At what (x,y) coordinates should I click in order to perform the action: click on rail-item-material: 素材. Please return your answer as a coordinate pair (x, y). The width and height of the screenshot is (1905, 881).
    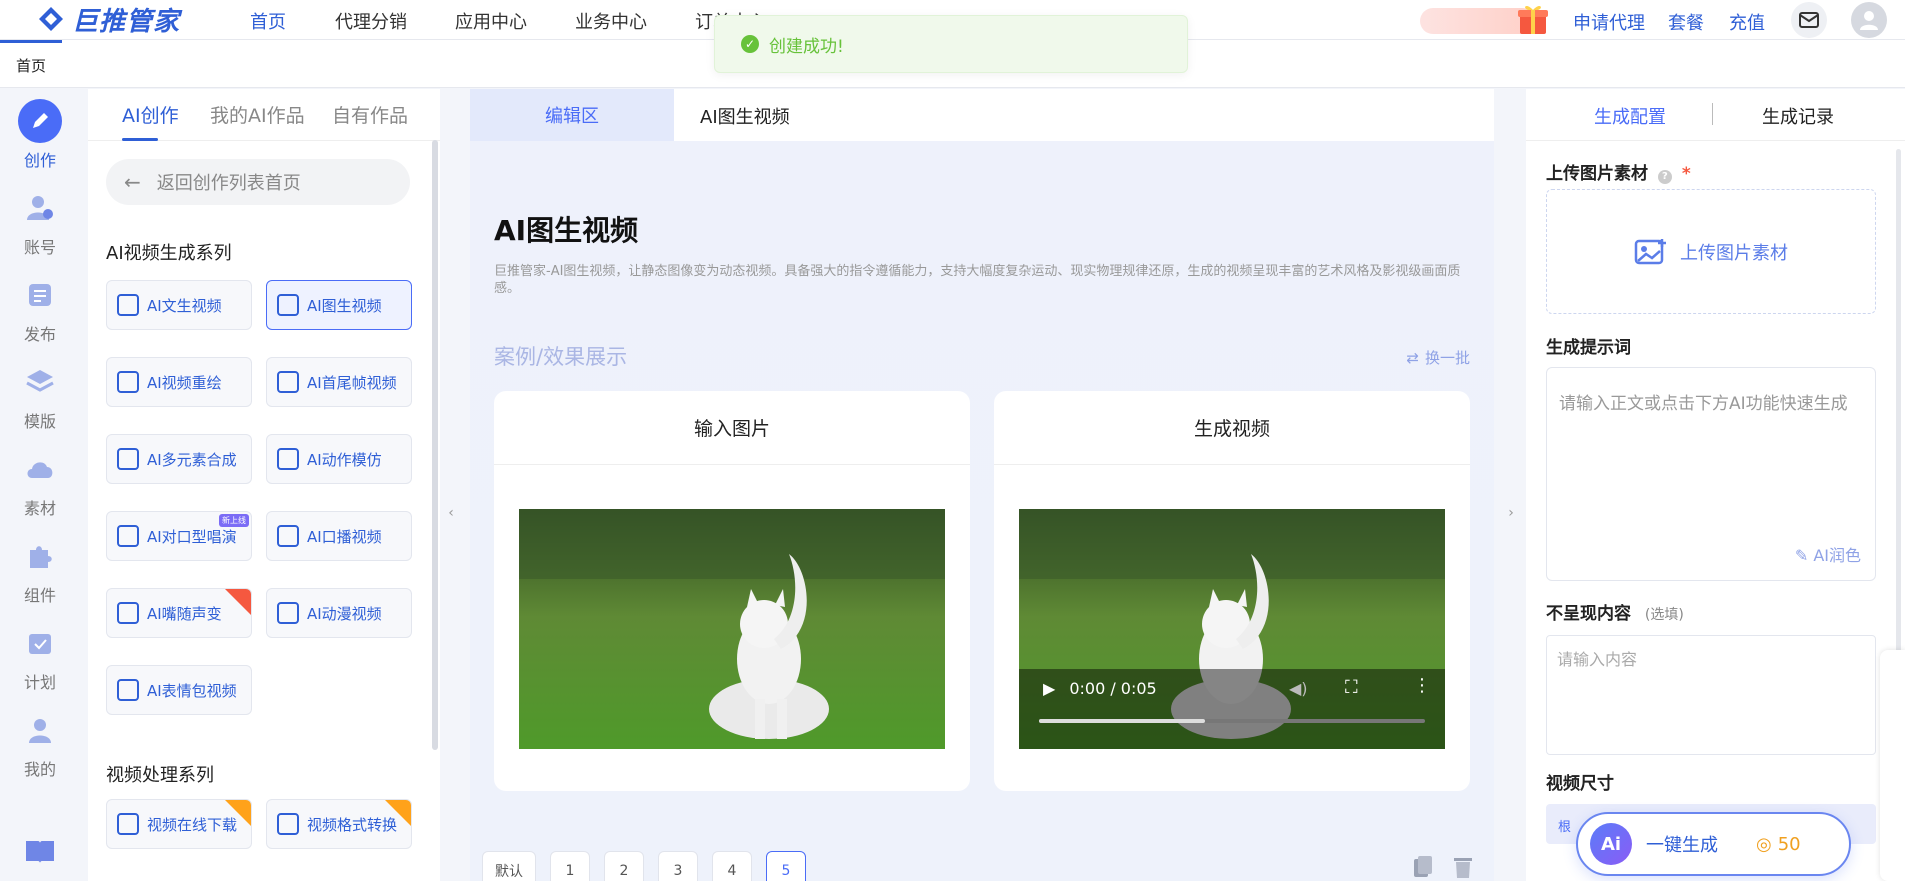
    Looking at the image, I should click on (40, 483).